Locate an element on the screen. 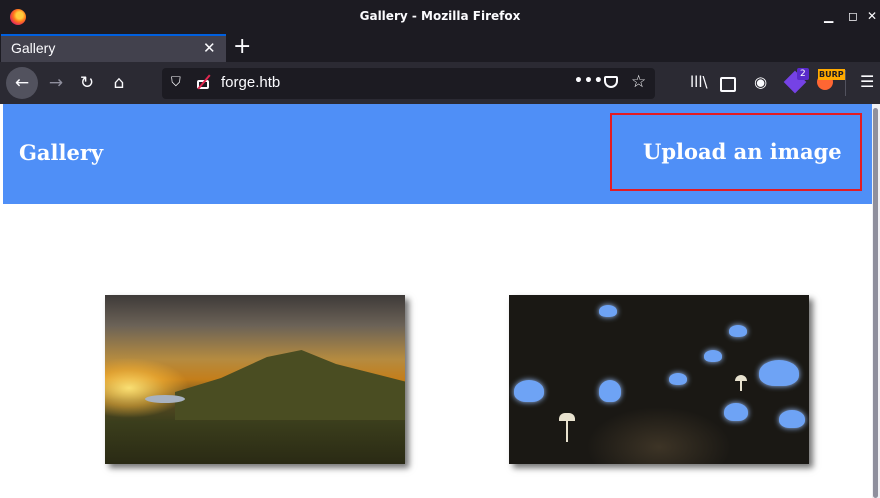  tab-strip: Gallery ✕ + is located at coordinates (440, 48).